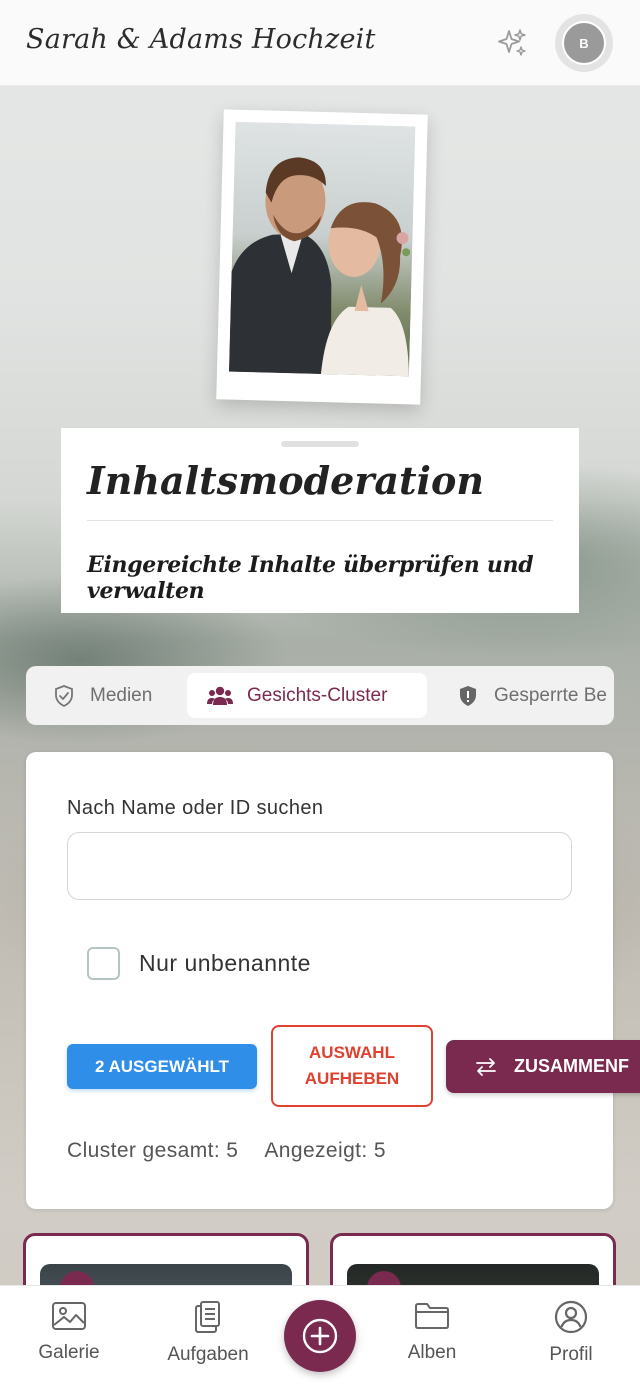 This screenshot has height=1385, width=640. I want to click on tab-medien: Medien, so click(102, 695).